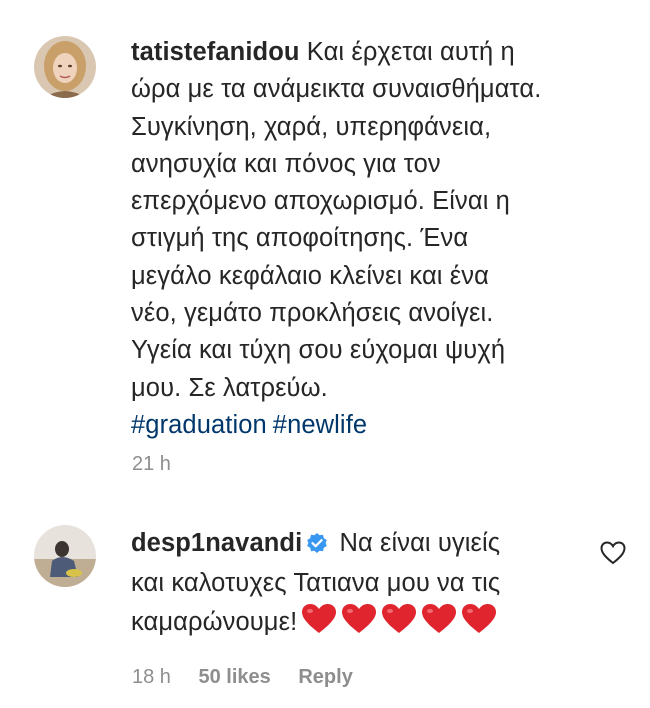 This screenshot has height=708, width=650. Describe the element at coordinates (410, 52) in the screenshot. I see `comment-line: Και έρχεται αυτή η` at that location.